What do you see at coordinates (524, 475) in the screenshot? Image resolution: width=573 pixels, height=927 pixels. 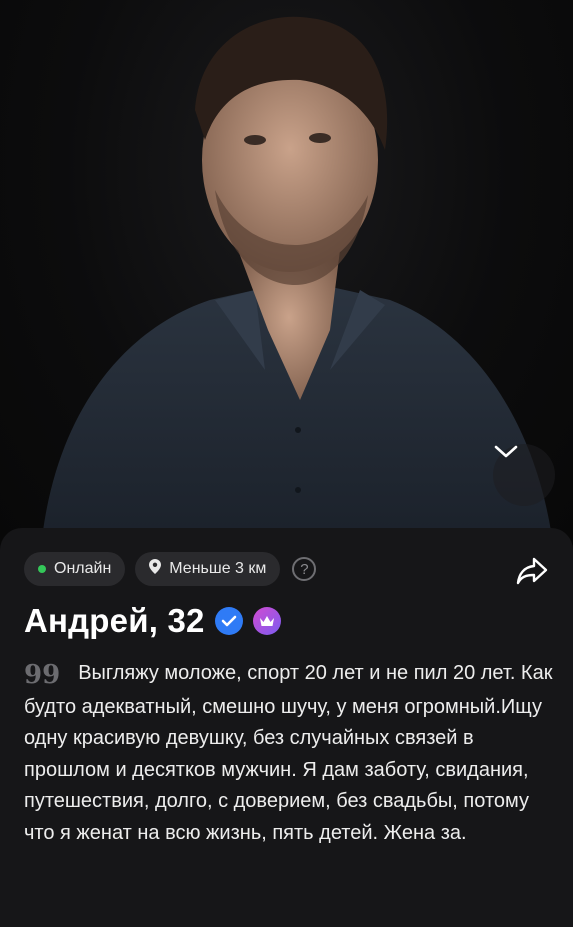 I see `expand-photo-button` at bounding box center [524, 475].